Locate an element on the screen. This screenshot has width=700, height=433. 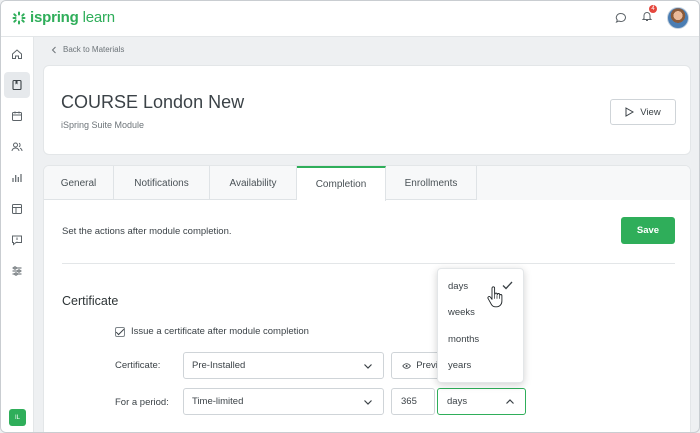
logo: ispring learn is located at coordinates (63, 17).